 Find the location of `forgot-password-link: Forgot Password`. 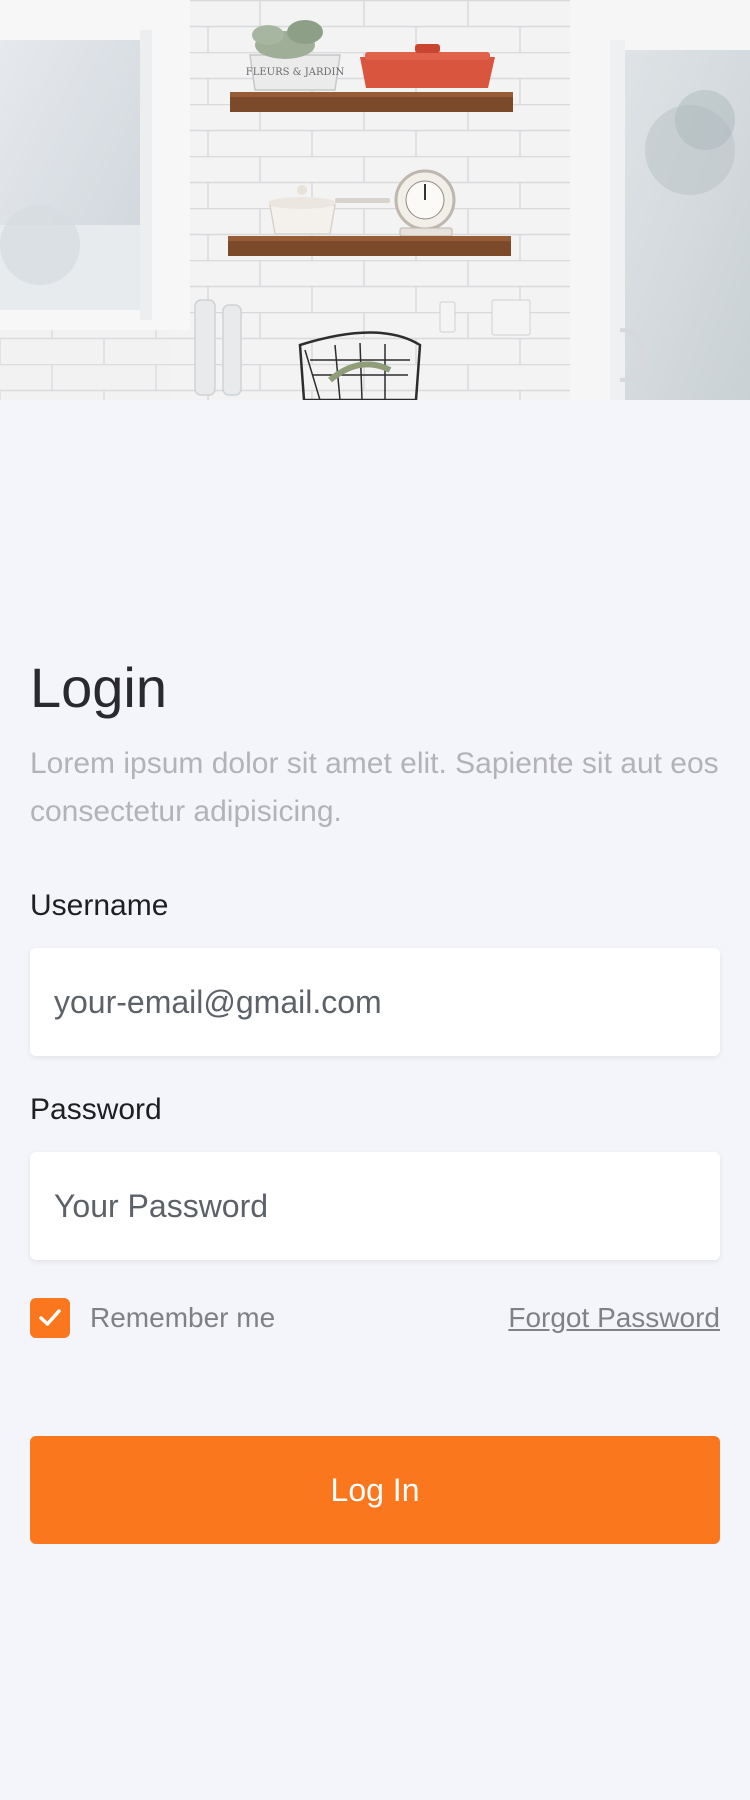

forgot-password-link: Forgot Password is located at coordinates (614, 1318).